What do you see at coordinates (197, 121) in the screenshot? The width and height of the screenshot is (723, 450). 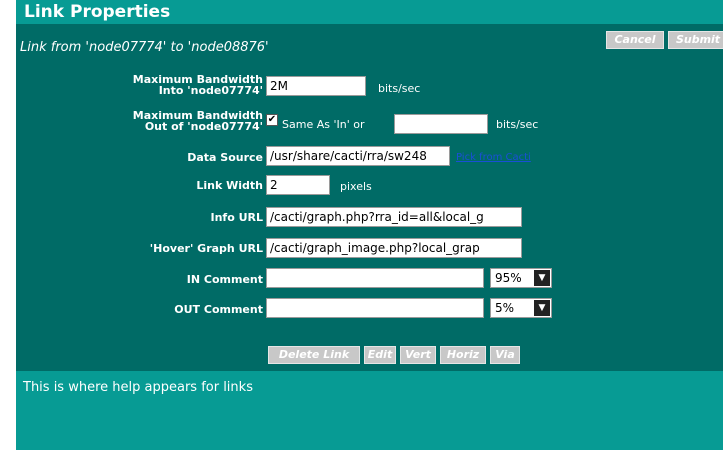 I see `max-bandwidth-out-label: Maximum Bandwidth Out of 'node07774'` at bounding box center [197, 121].